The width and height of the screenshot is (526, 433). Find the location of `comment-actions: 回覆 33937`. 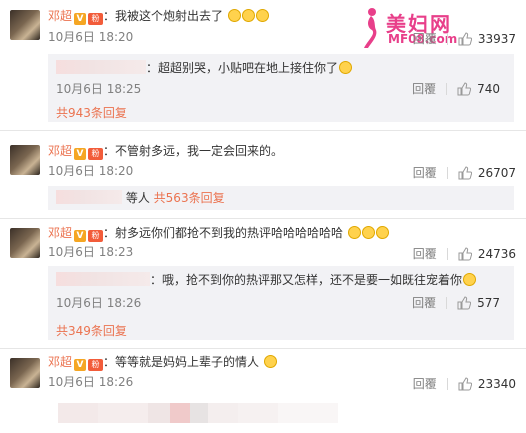

comment-actions: 回覆 33937 is located at coordinates (464, 38).